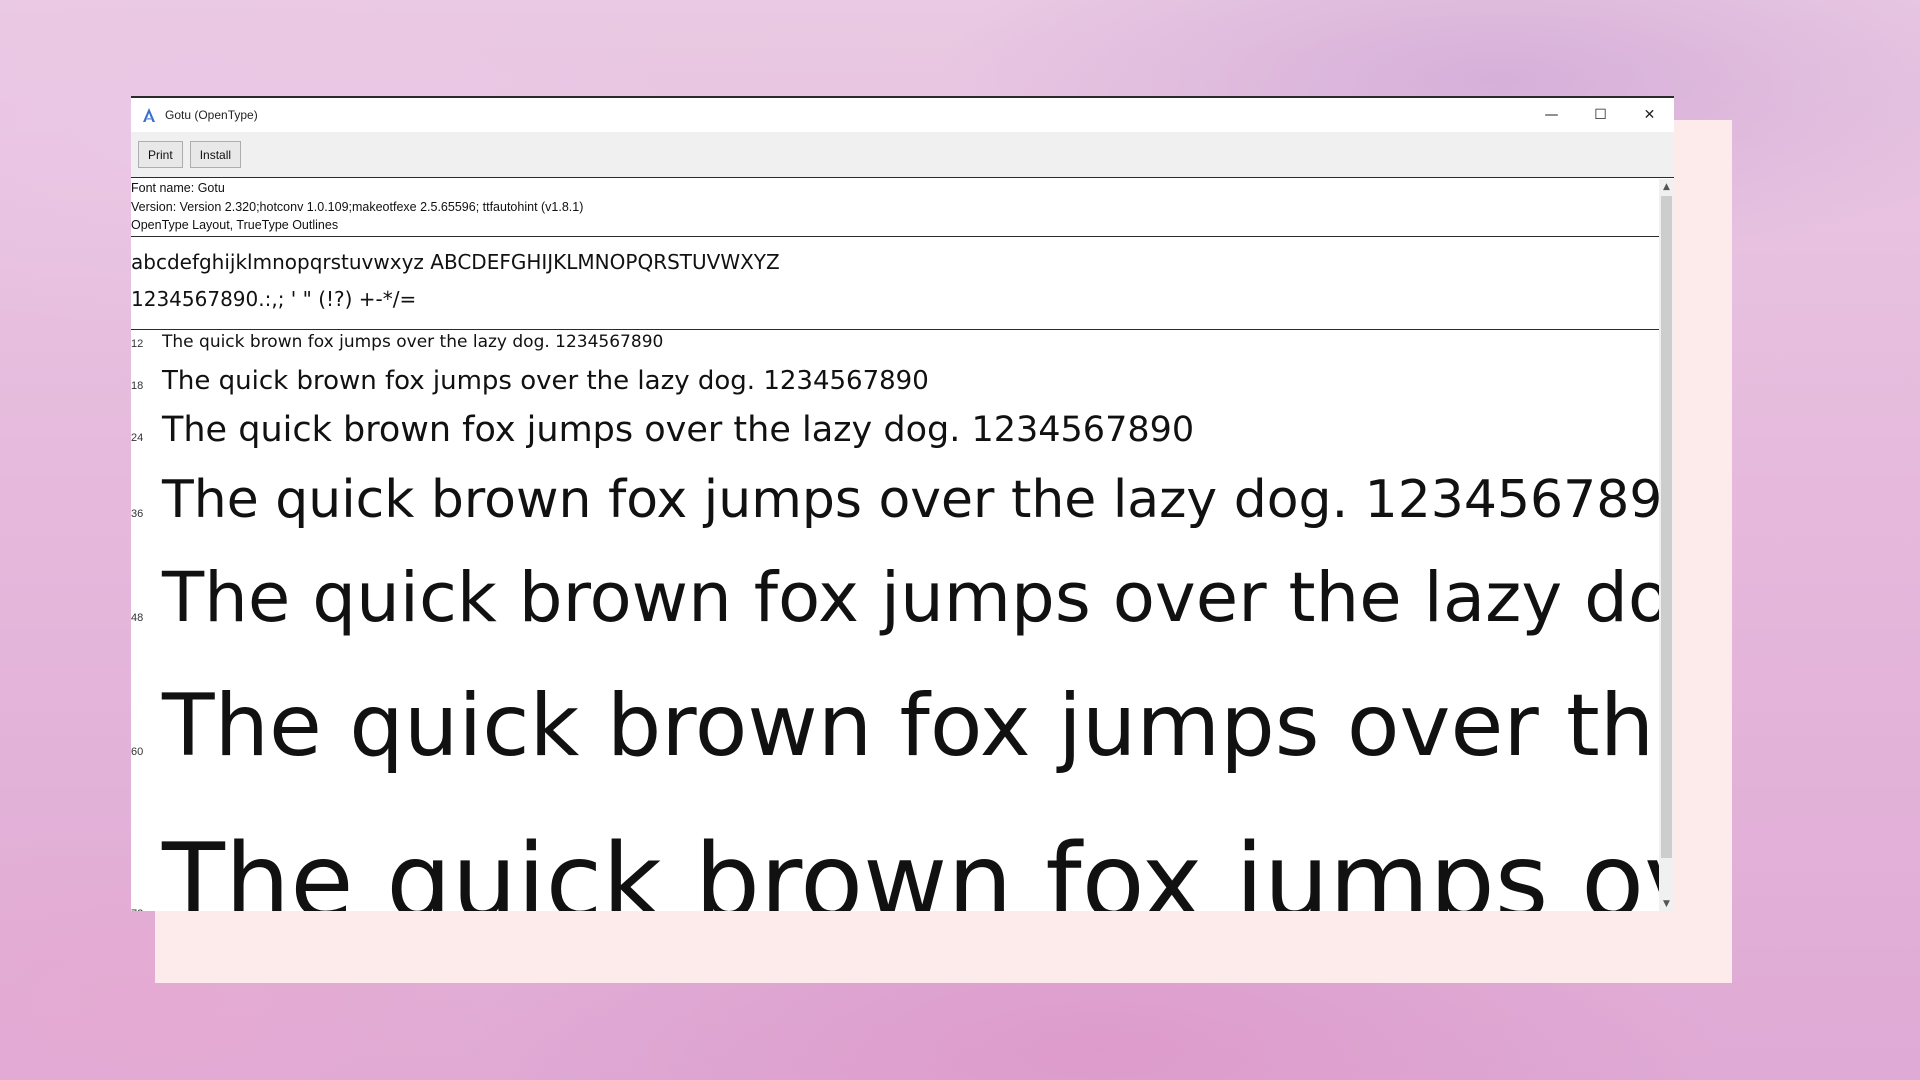 This screenshot has height=1080, width=1920. Describe the element at coordinates (137, 752) in the screenshot. I see `size-label: 60` at that location.